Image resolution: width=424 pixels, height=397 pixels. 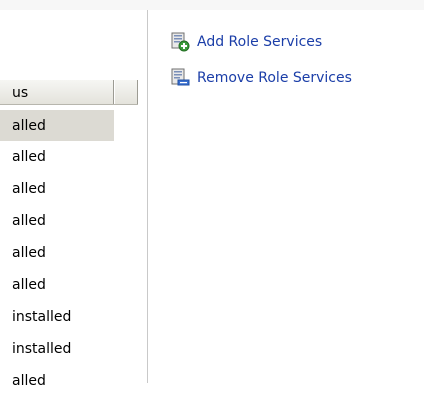 I want to click on extra-column-header, so click(x=126, y=92).